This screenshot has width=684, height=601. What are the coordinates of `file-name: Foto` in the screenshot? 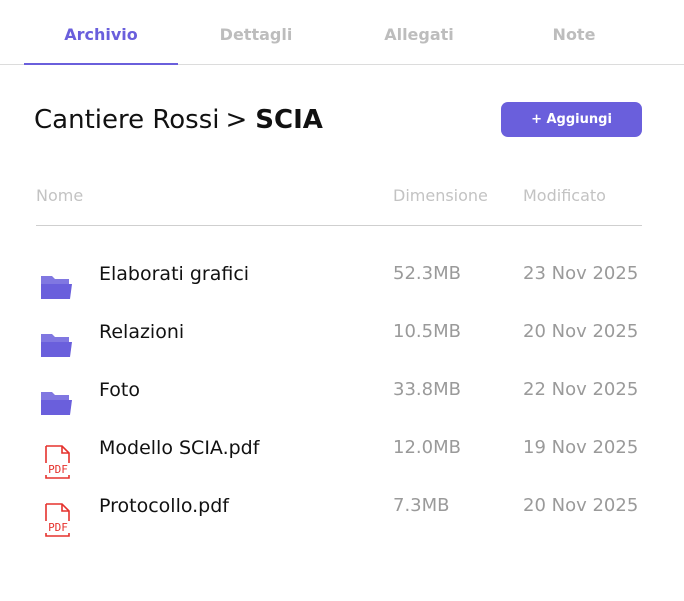 It's located at (119, 390).